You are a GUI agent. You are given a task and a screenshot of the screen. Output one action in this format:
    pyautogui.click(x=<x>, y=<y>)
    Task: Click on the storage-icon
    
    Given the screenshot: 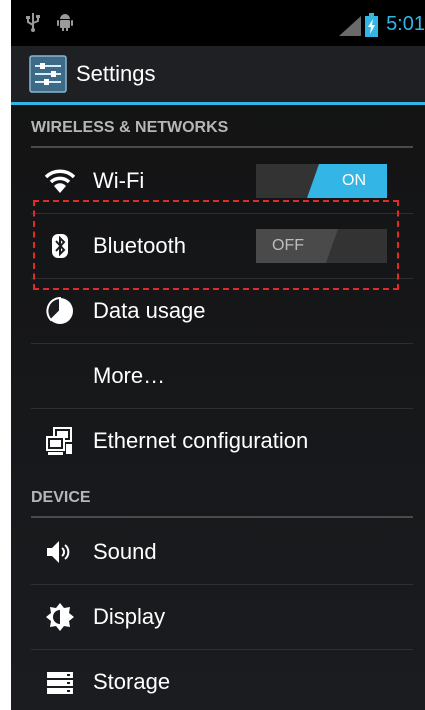 What is the action you would take?
    pyautogui.click(x=60, y=683)
    